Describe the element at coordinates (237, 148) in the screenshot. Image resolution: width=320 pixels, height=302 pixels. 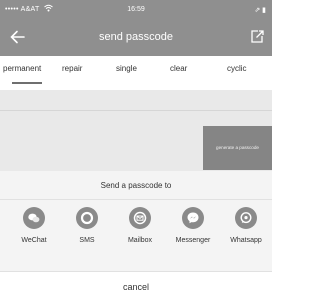
I see `generate-passcode-button: generate a passcode` at that location.